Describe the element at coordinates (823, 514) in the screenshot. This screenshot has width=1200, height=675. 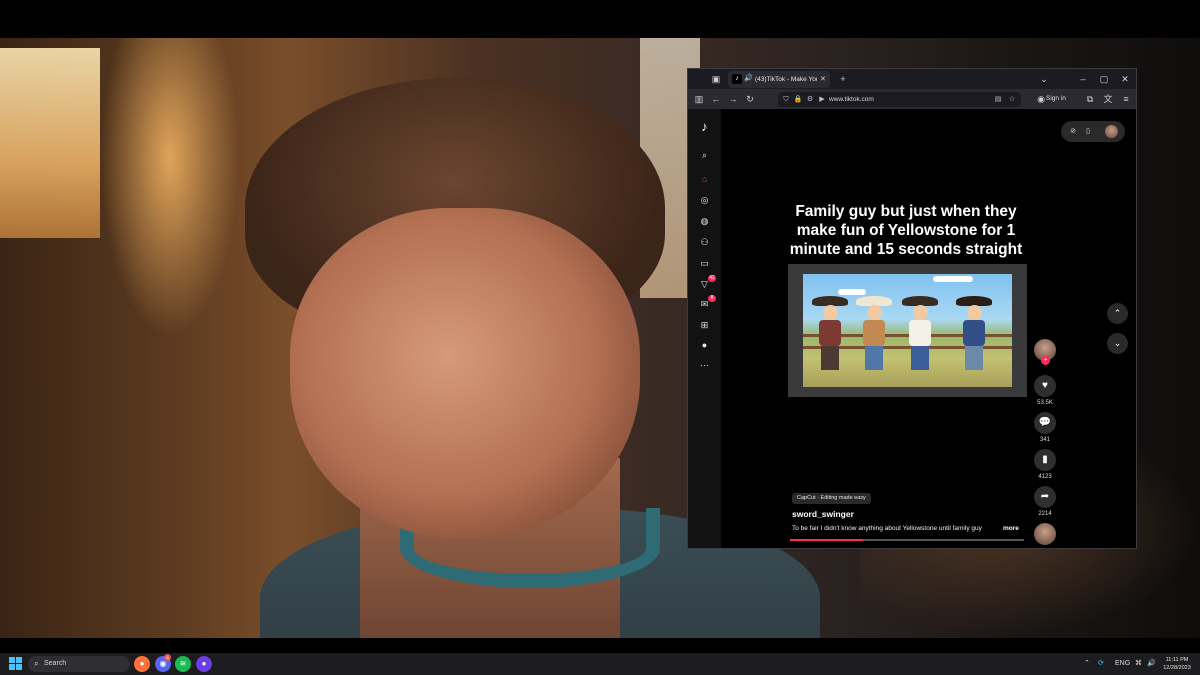
I see `creator-username: sword_swinger` at that location.